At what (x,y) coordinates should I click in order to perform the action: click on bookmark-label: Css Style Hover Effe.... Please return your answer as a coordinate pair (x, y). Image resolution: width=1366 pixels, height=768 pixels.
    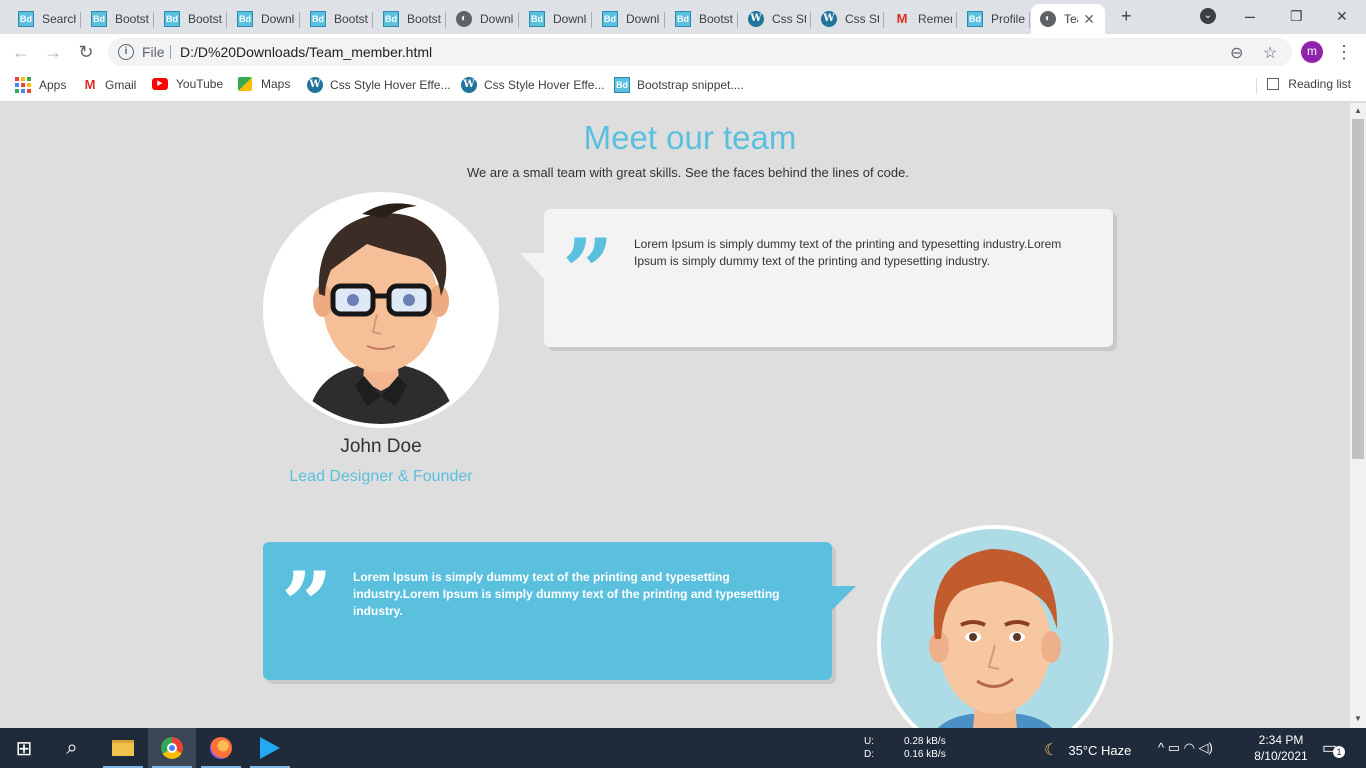
    Looking at the image, I should click on (390, 85).